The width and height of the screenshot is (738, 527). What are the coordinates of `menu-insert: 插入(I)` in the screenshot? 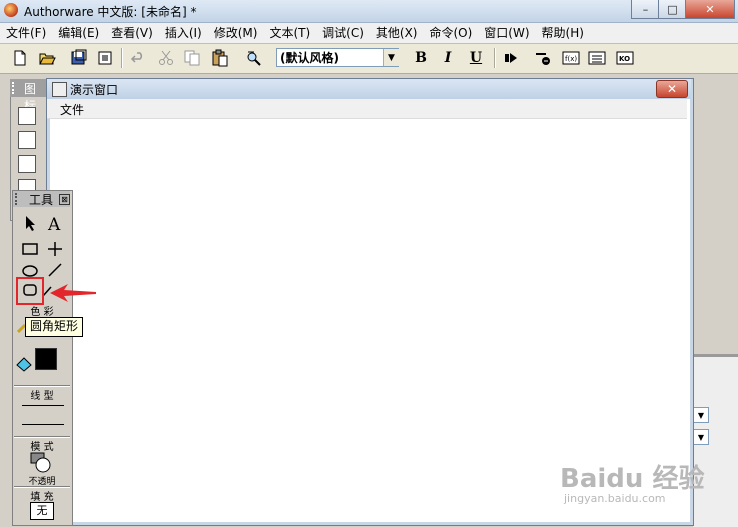 It's located at (183, 33).